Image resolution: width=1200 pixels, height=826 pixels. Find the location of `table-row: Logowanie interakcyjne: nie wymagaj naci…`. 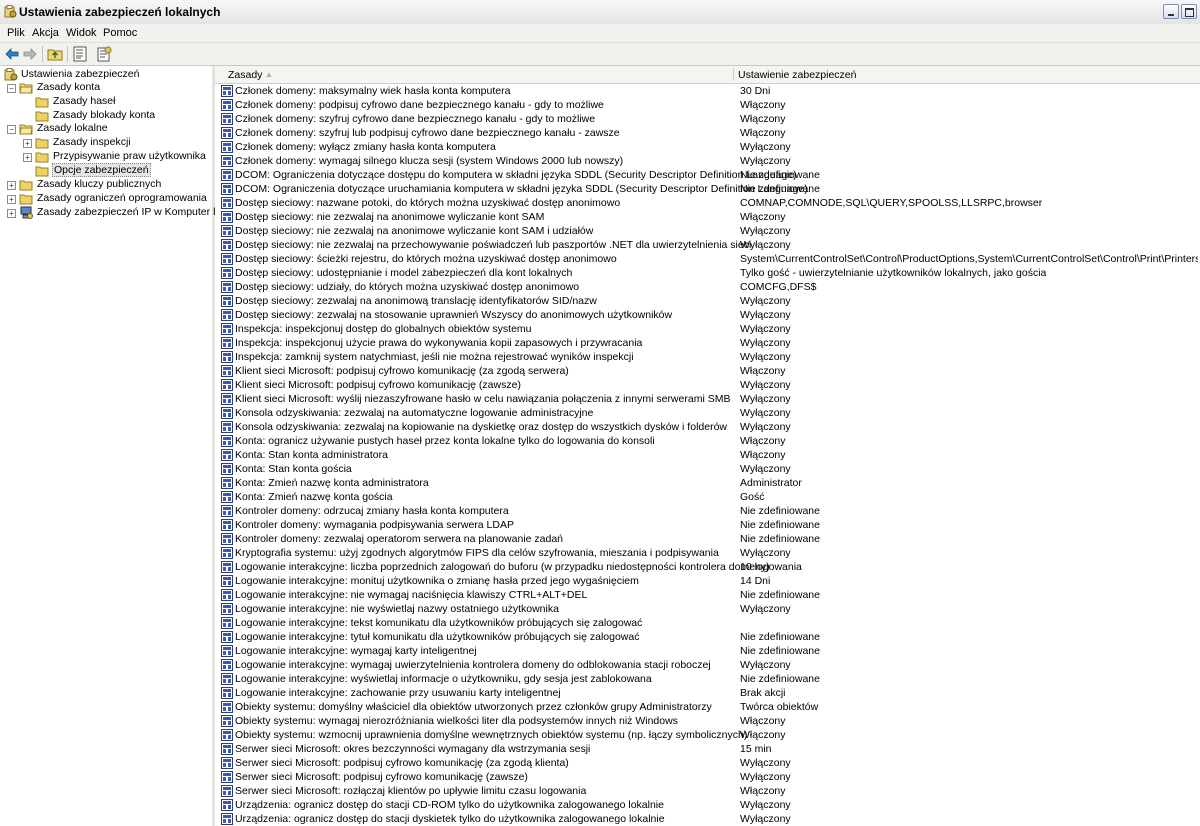

table-row: Logowanie interakcyjne: nie wymagaj naci… is located at coordinates (707, 595).